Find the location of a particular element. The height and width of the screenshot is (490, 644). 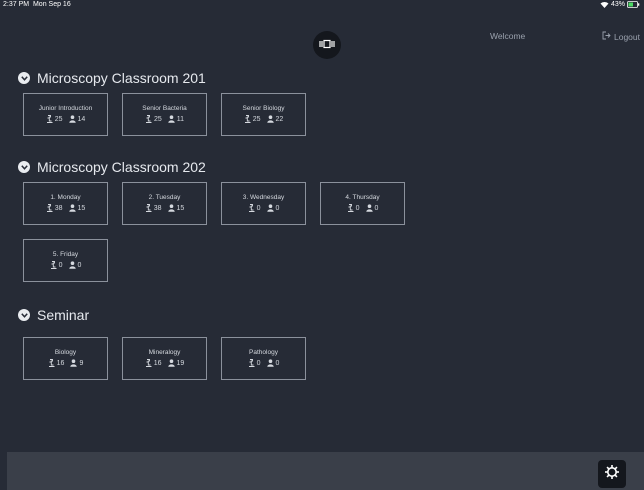

slide-count: 25 is located at coordinates (153, 119).